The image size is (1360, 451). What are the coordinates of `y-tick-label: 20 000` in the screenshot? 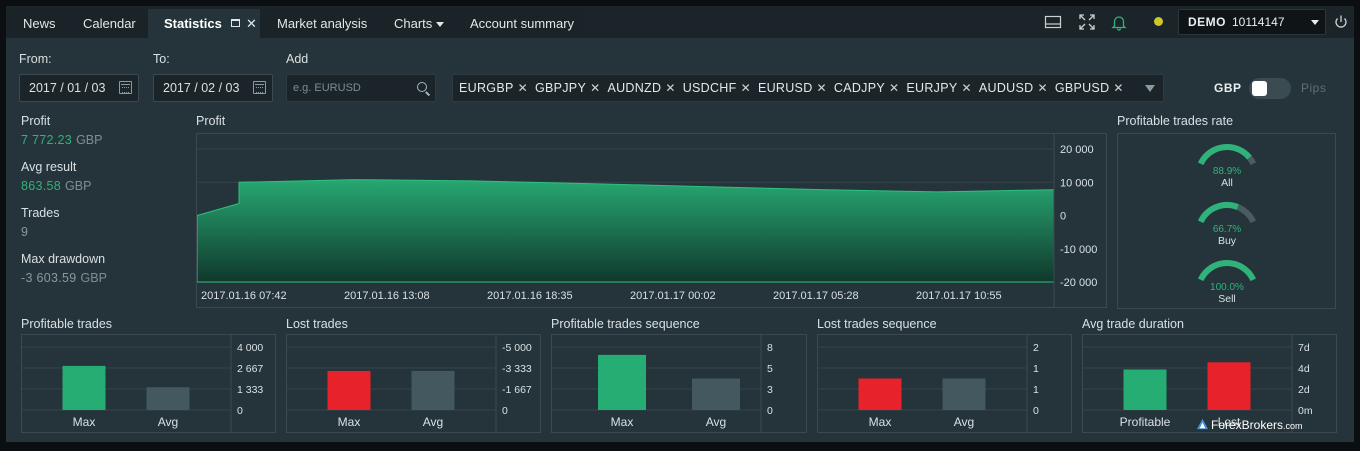 It's located at (1077, 150).